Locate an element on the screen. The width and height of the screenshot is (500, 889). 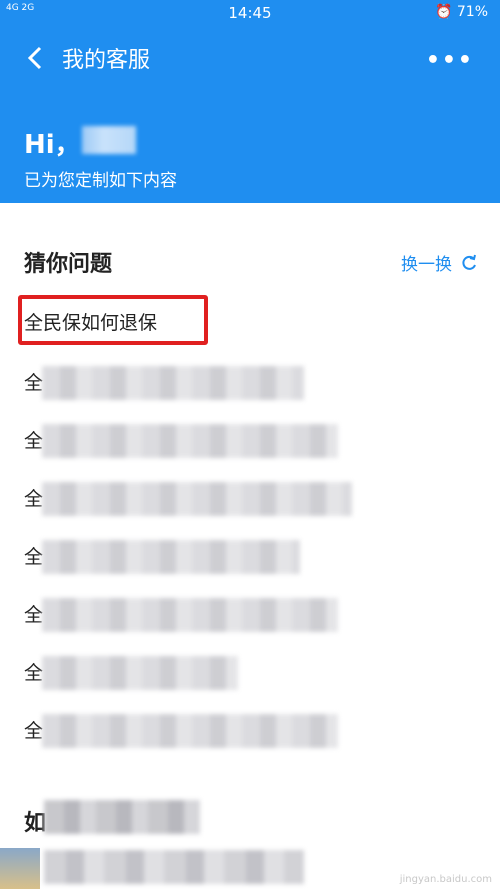
chevron-left-icon is located at coordinates (34, 58).